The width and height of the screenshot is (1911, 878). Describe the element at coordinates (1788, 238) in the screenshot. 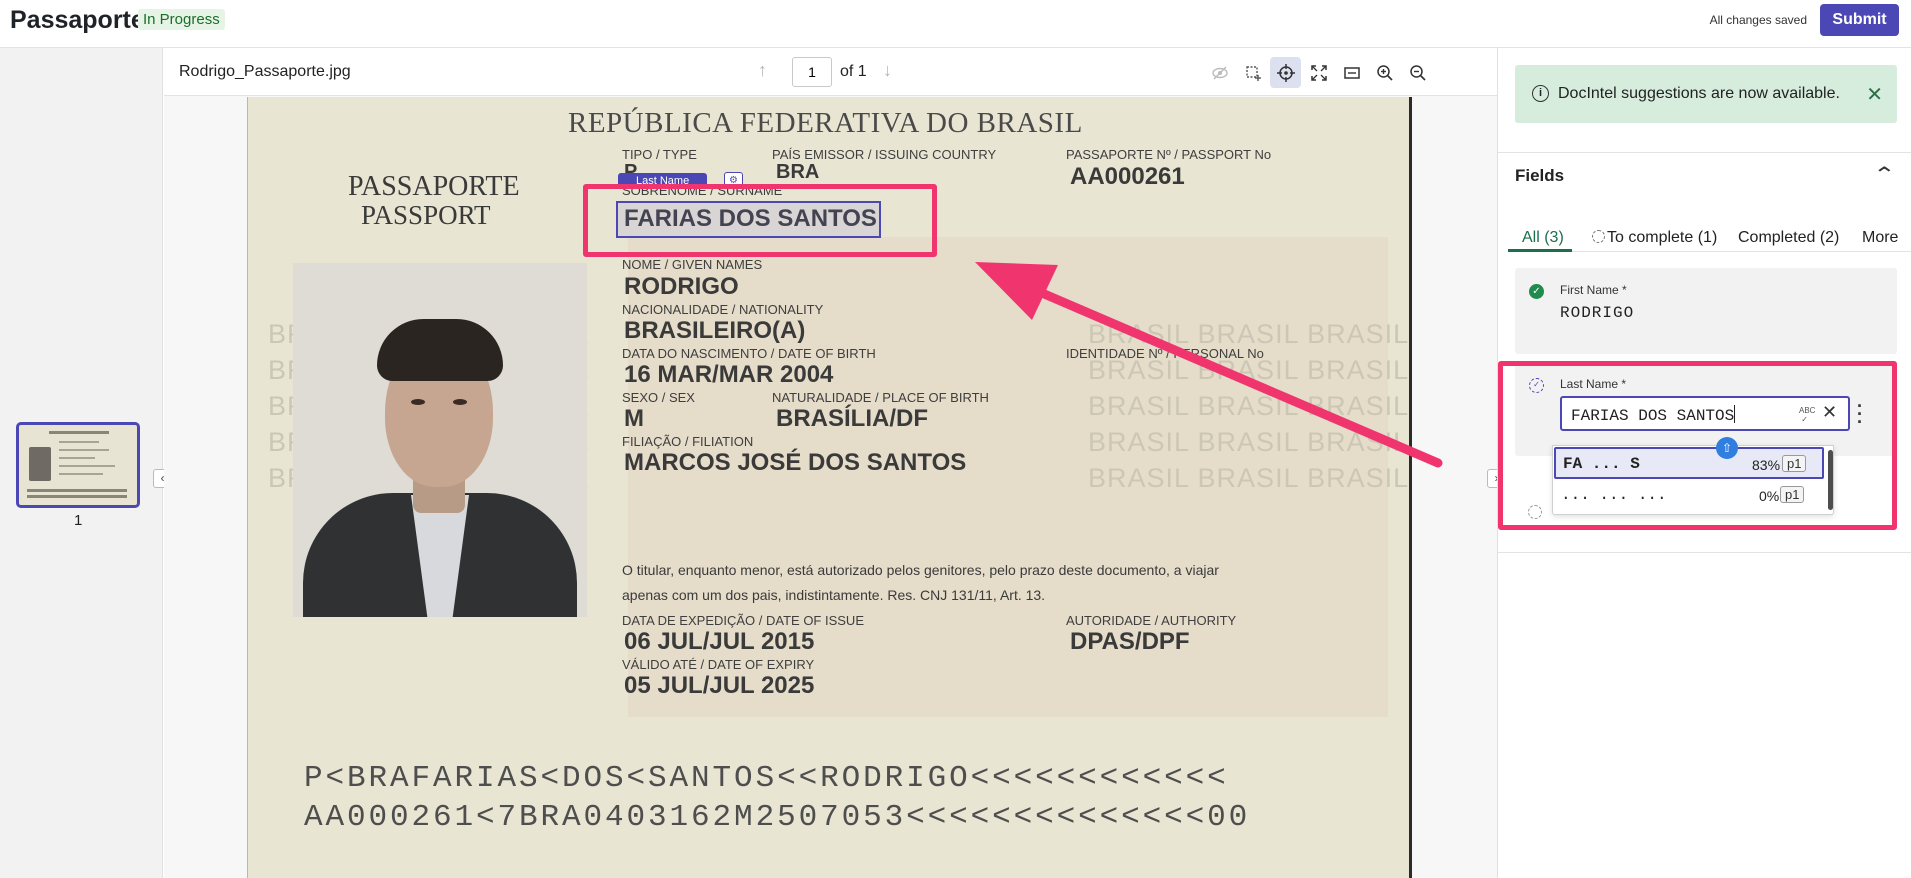

I see `tab-completed: Completed (2)` at that location.